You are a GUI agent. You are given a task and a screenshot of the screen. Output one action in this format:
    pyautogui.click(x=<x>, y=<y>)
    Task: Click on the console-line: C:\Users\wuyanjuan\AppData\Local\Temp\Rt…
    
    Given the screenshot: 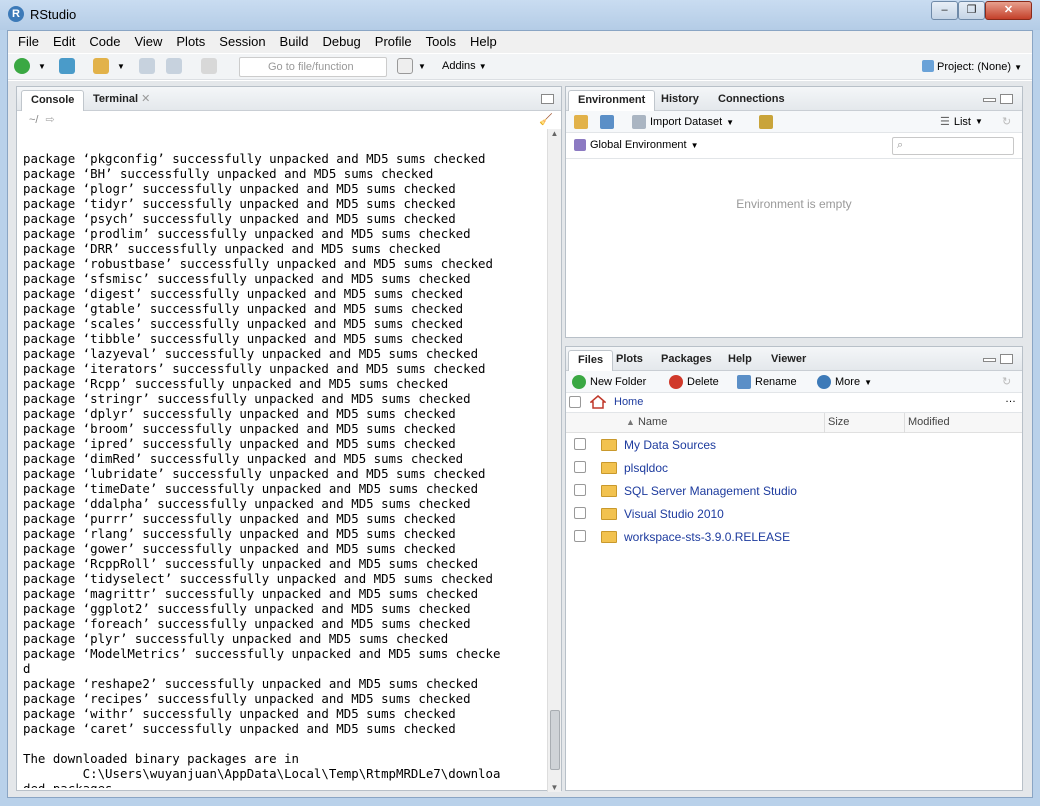 What is the action you would take?
    pyautogui.click(x=262, y=773)
    